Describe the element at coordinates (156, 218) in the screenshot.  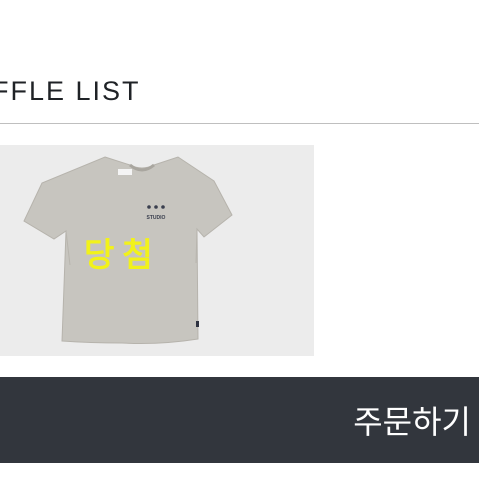
I see `shirt-logo-text: STUDIO` at that location.